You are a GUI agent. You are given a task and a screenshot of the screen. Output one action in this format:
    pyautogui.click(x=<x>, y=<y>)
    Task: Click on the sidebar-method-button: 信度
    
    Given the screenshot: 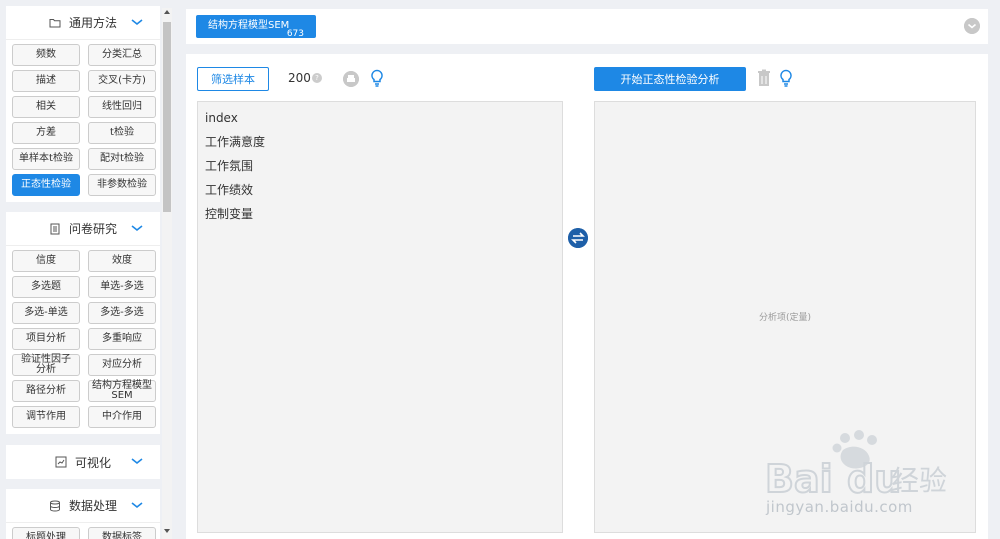 What is the action you would take?
    pyautogui.click(x=46, y=261)
    